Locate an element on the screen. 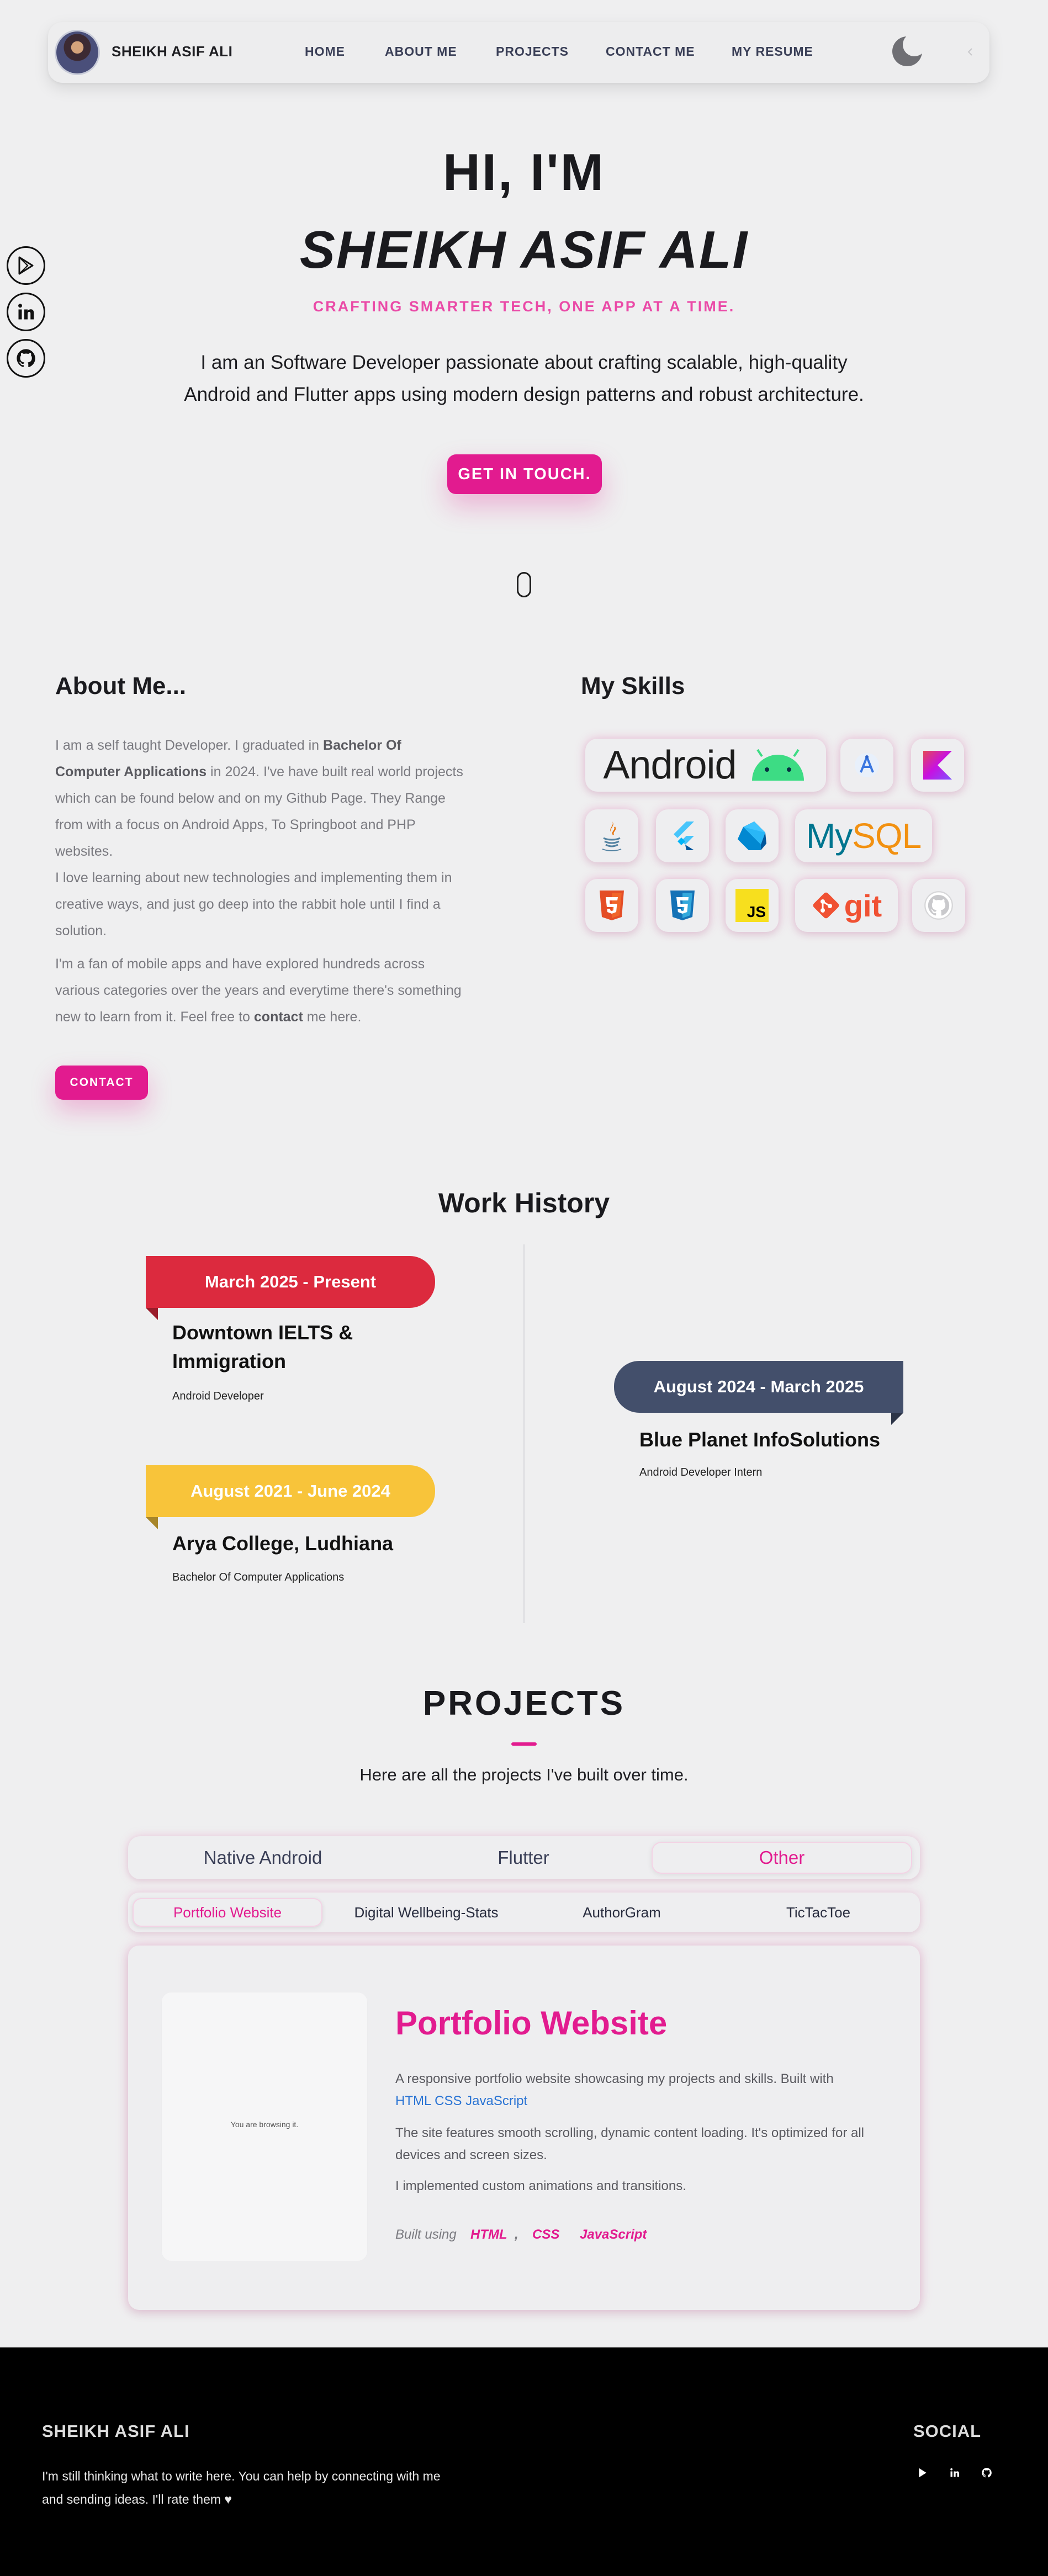  nav-my-resume: MY RESUME is located at coordinates (772, 51).